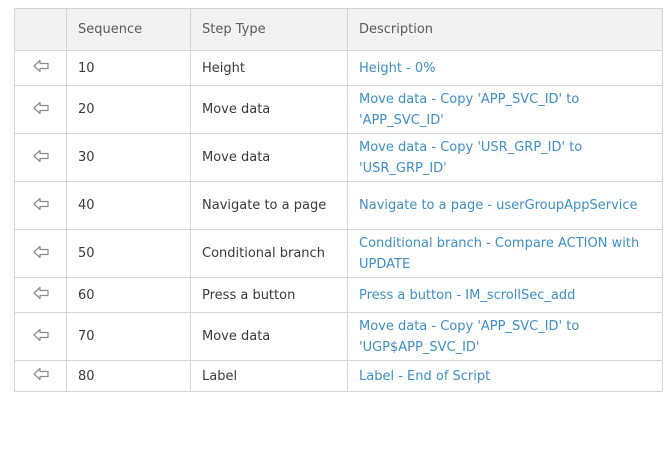  Describe the element at coordinates (269, 205) in the screenshot. I see `step-type-cell: Navigate to a page` at that location.